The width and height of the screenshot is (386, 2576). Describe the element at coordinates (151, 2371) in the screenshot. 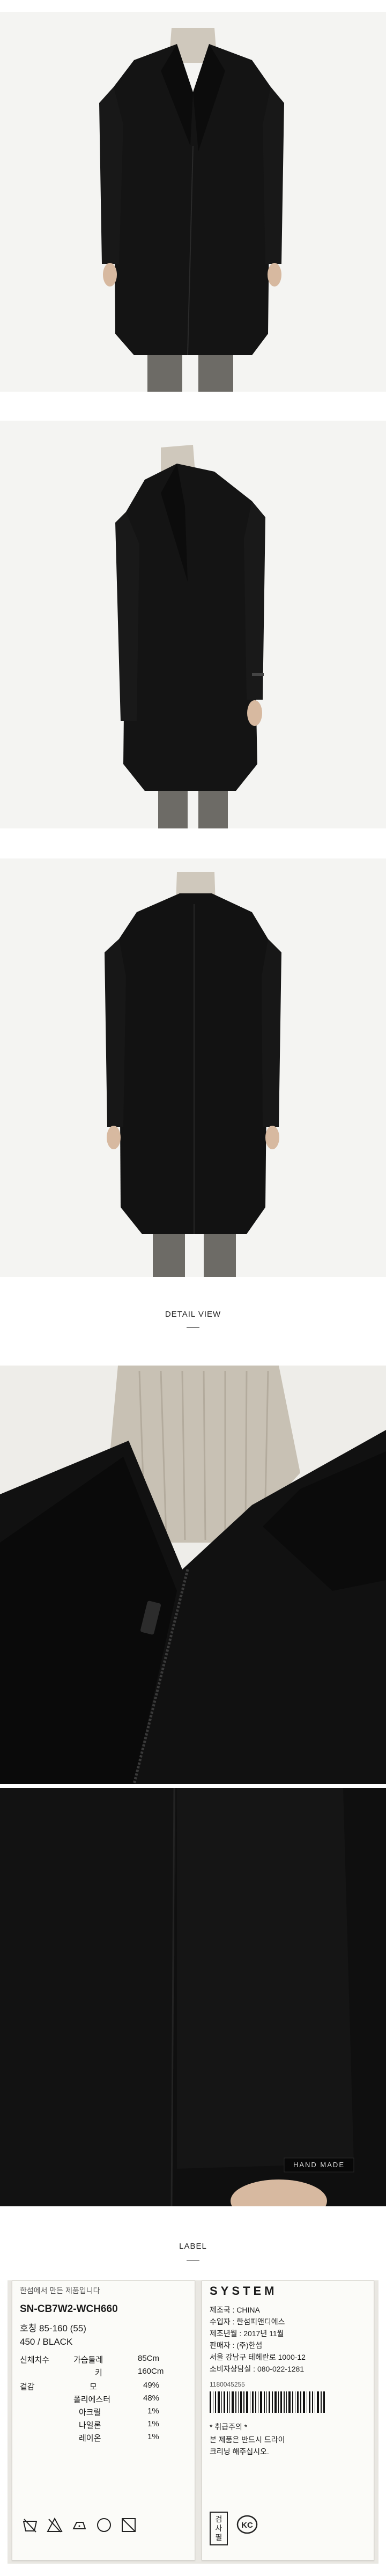

I see `measure-value: 160Cm` at that location.